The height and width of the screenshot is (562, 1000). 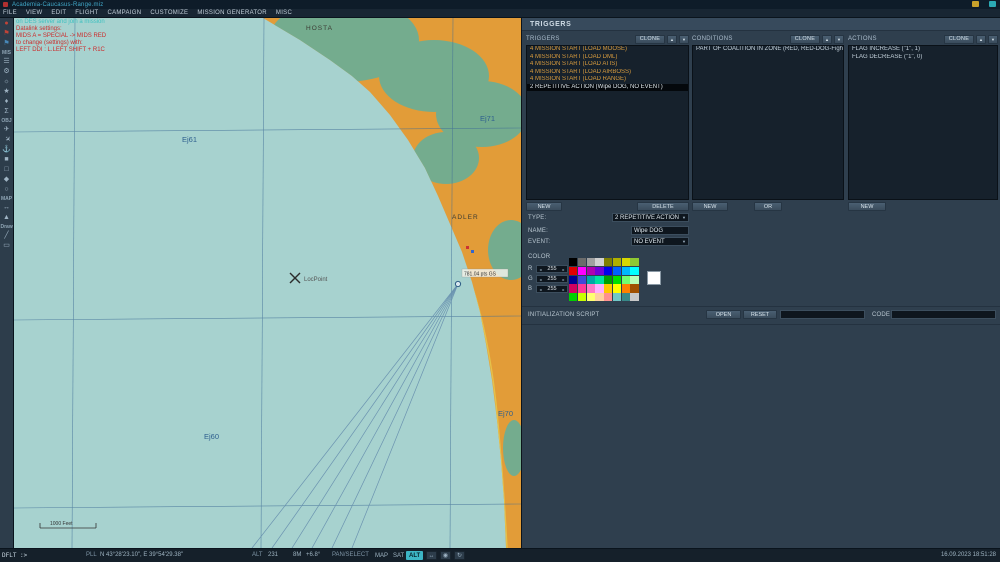 I want to click on airport-marker-icon, so click(x=458, y=284).